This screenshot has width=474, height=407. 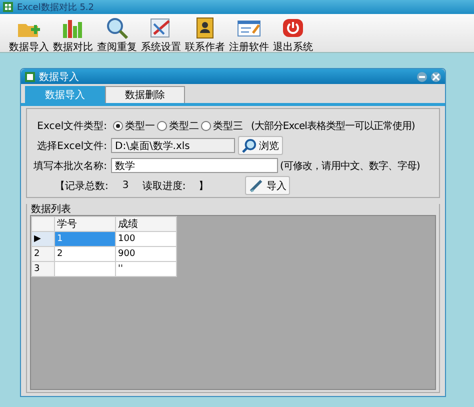 What do you see at coordinates (145, 94) in the screenshot?
I see `tab: 数据删除` at bounding box center [145, 94].